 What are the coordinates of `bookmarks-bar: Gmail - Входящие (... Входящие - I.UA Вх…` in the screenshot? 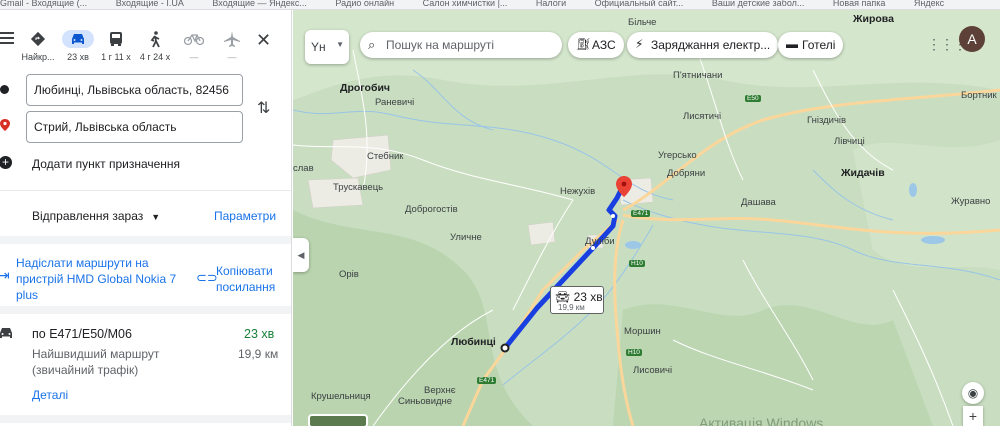 It's located at (500, 5).